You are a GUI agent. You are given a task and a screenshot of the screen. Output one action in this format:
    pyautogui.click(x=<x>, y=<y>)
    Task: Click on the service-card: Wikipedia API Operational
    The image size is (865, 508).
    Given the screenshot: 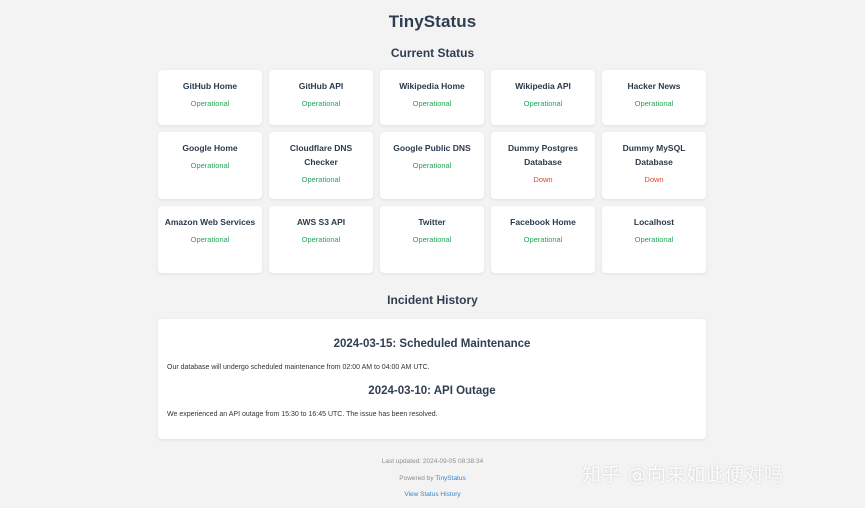 What is the action you would take?
    pyautogui.click(x=543, y=97)
    